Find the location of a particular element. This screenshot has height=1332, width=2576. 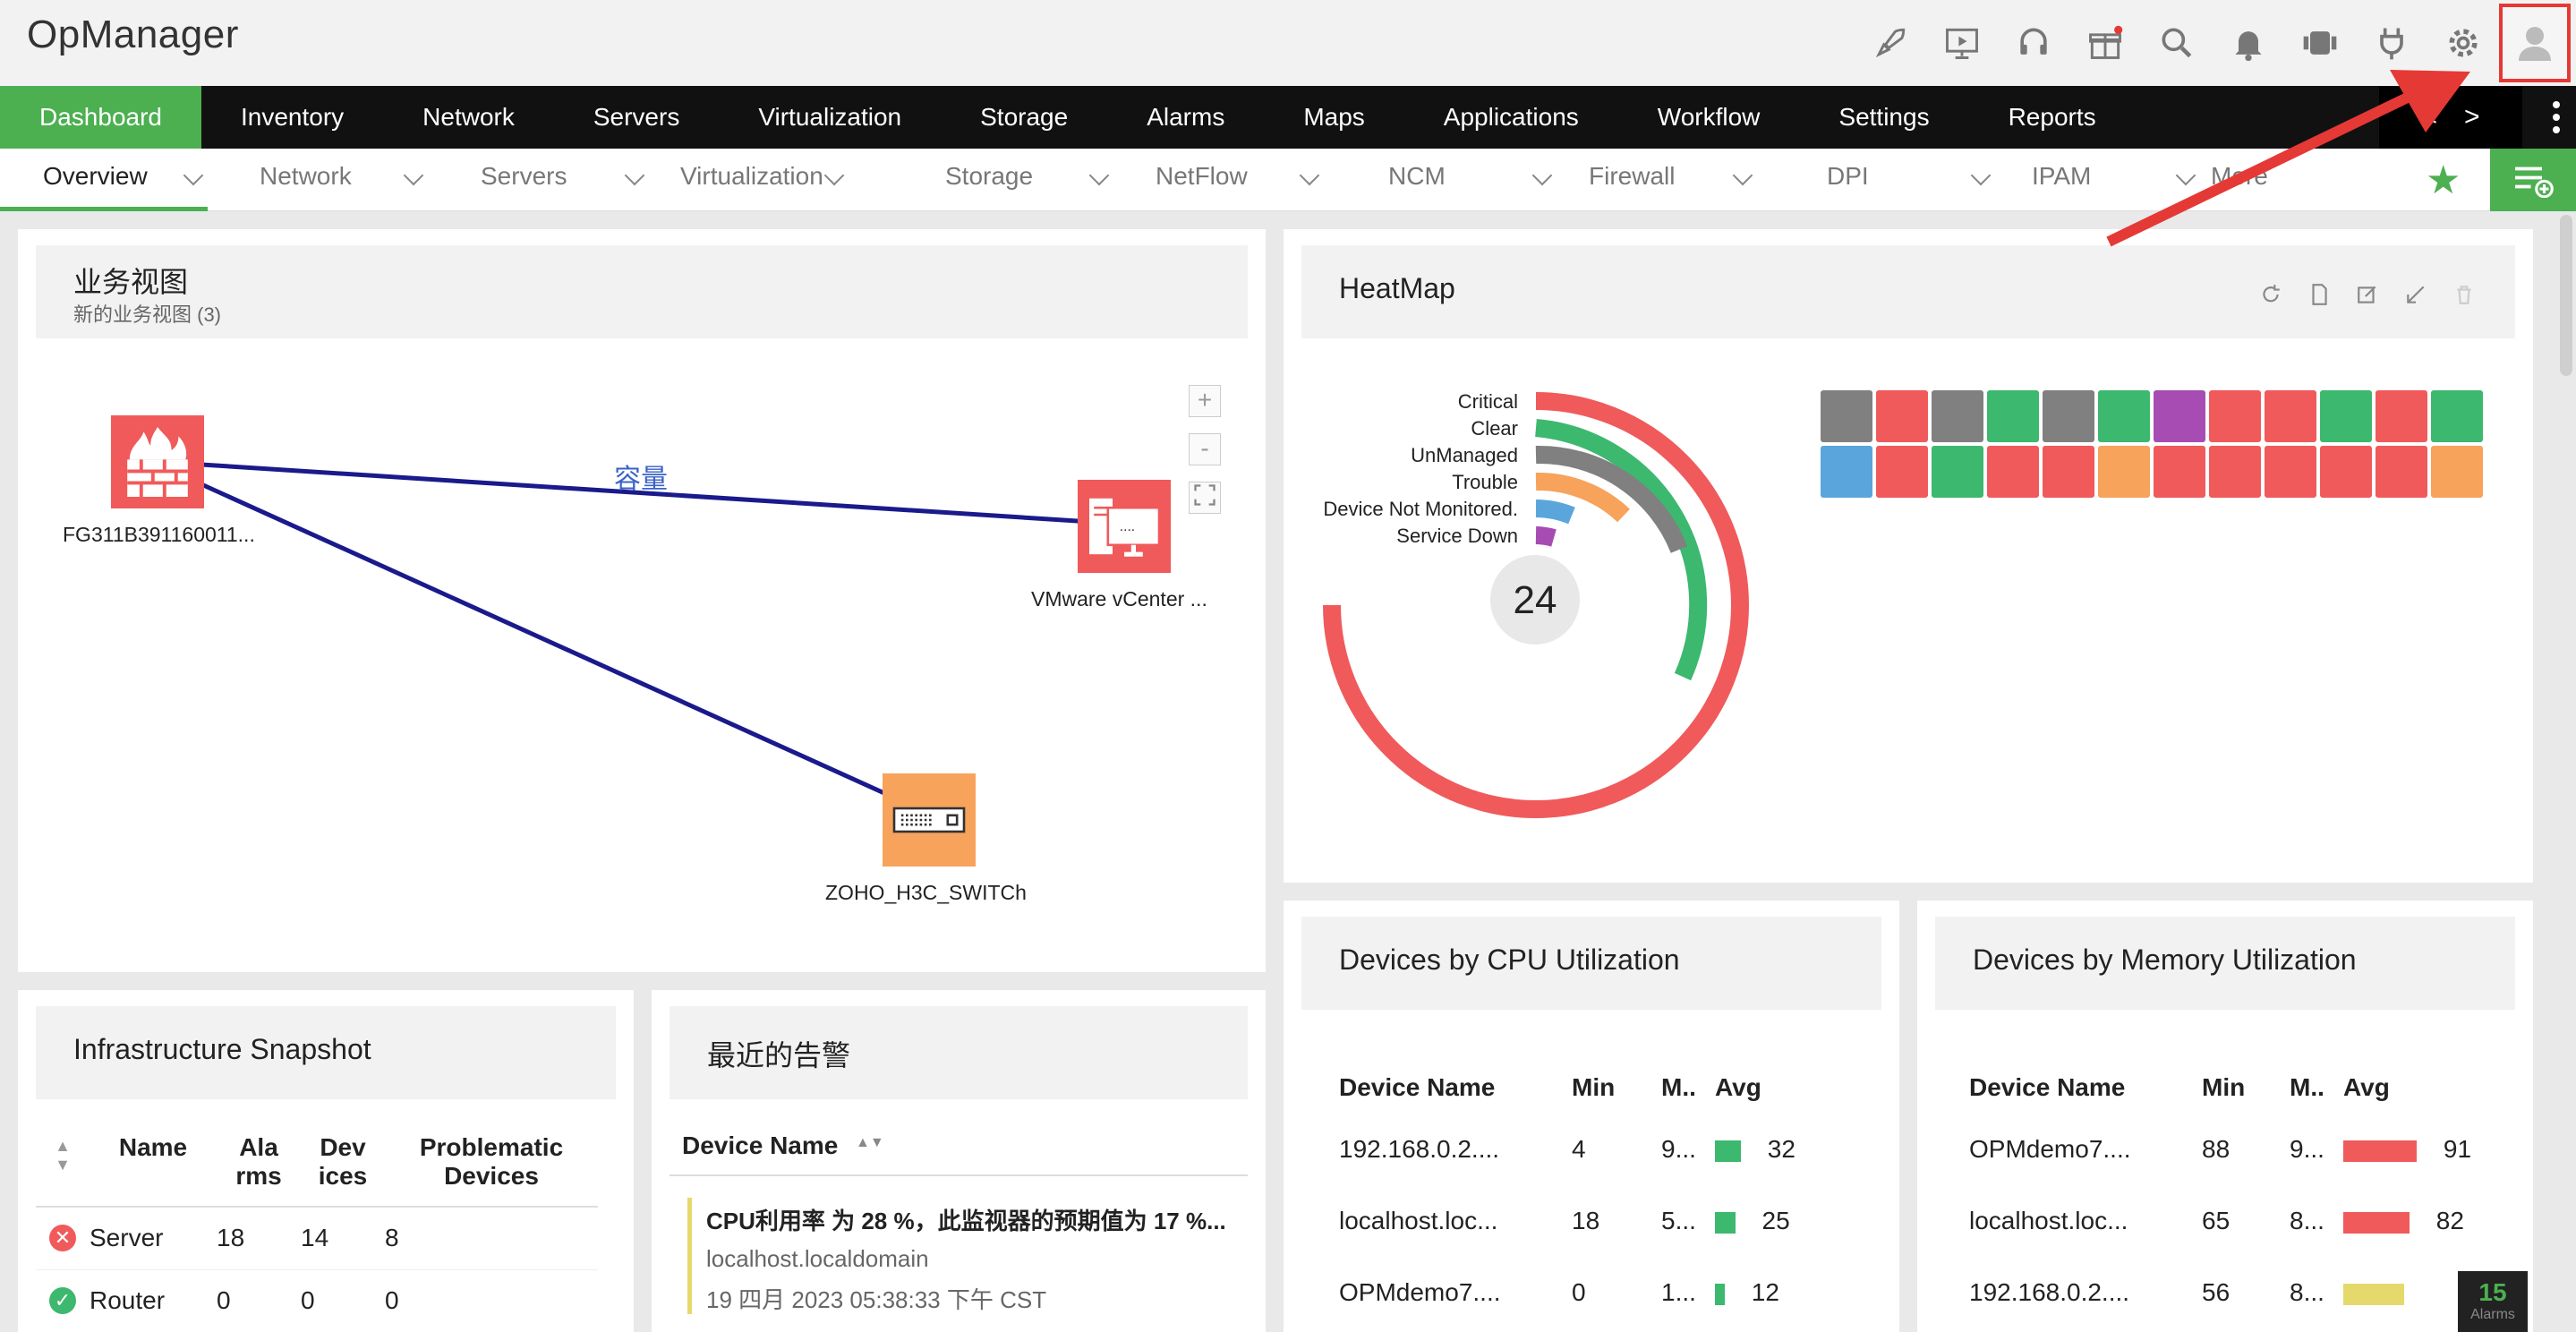

delete-icon is located at coordinates (2464, 294).